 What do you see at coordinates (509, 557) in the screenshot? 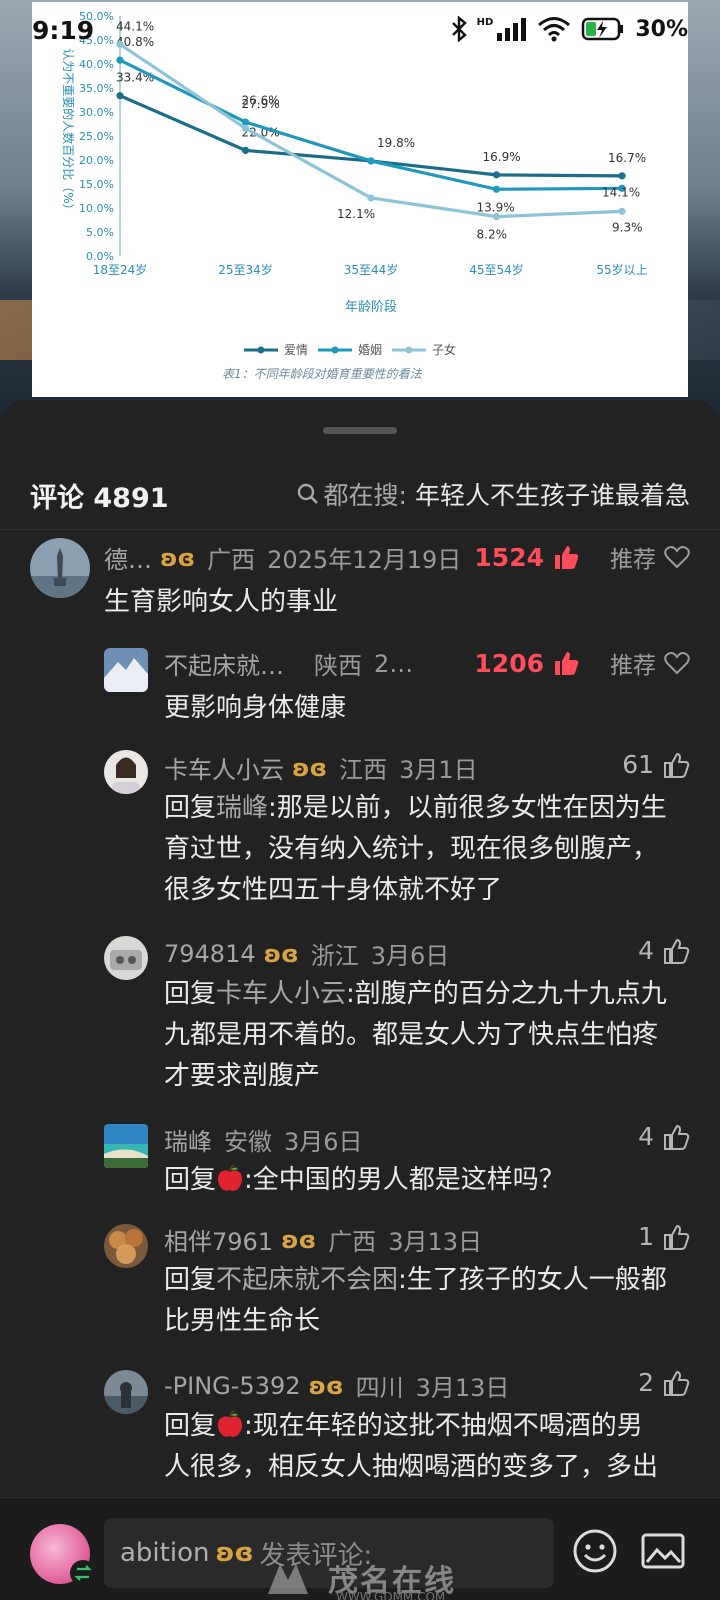
I see `like-count: 1524` at bounding box center [509, 557].